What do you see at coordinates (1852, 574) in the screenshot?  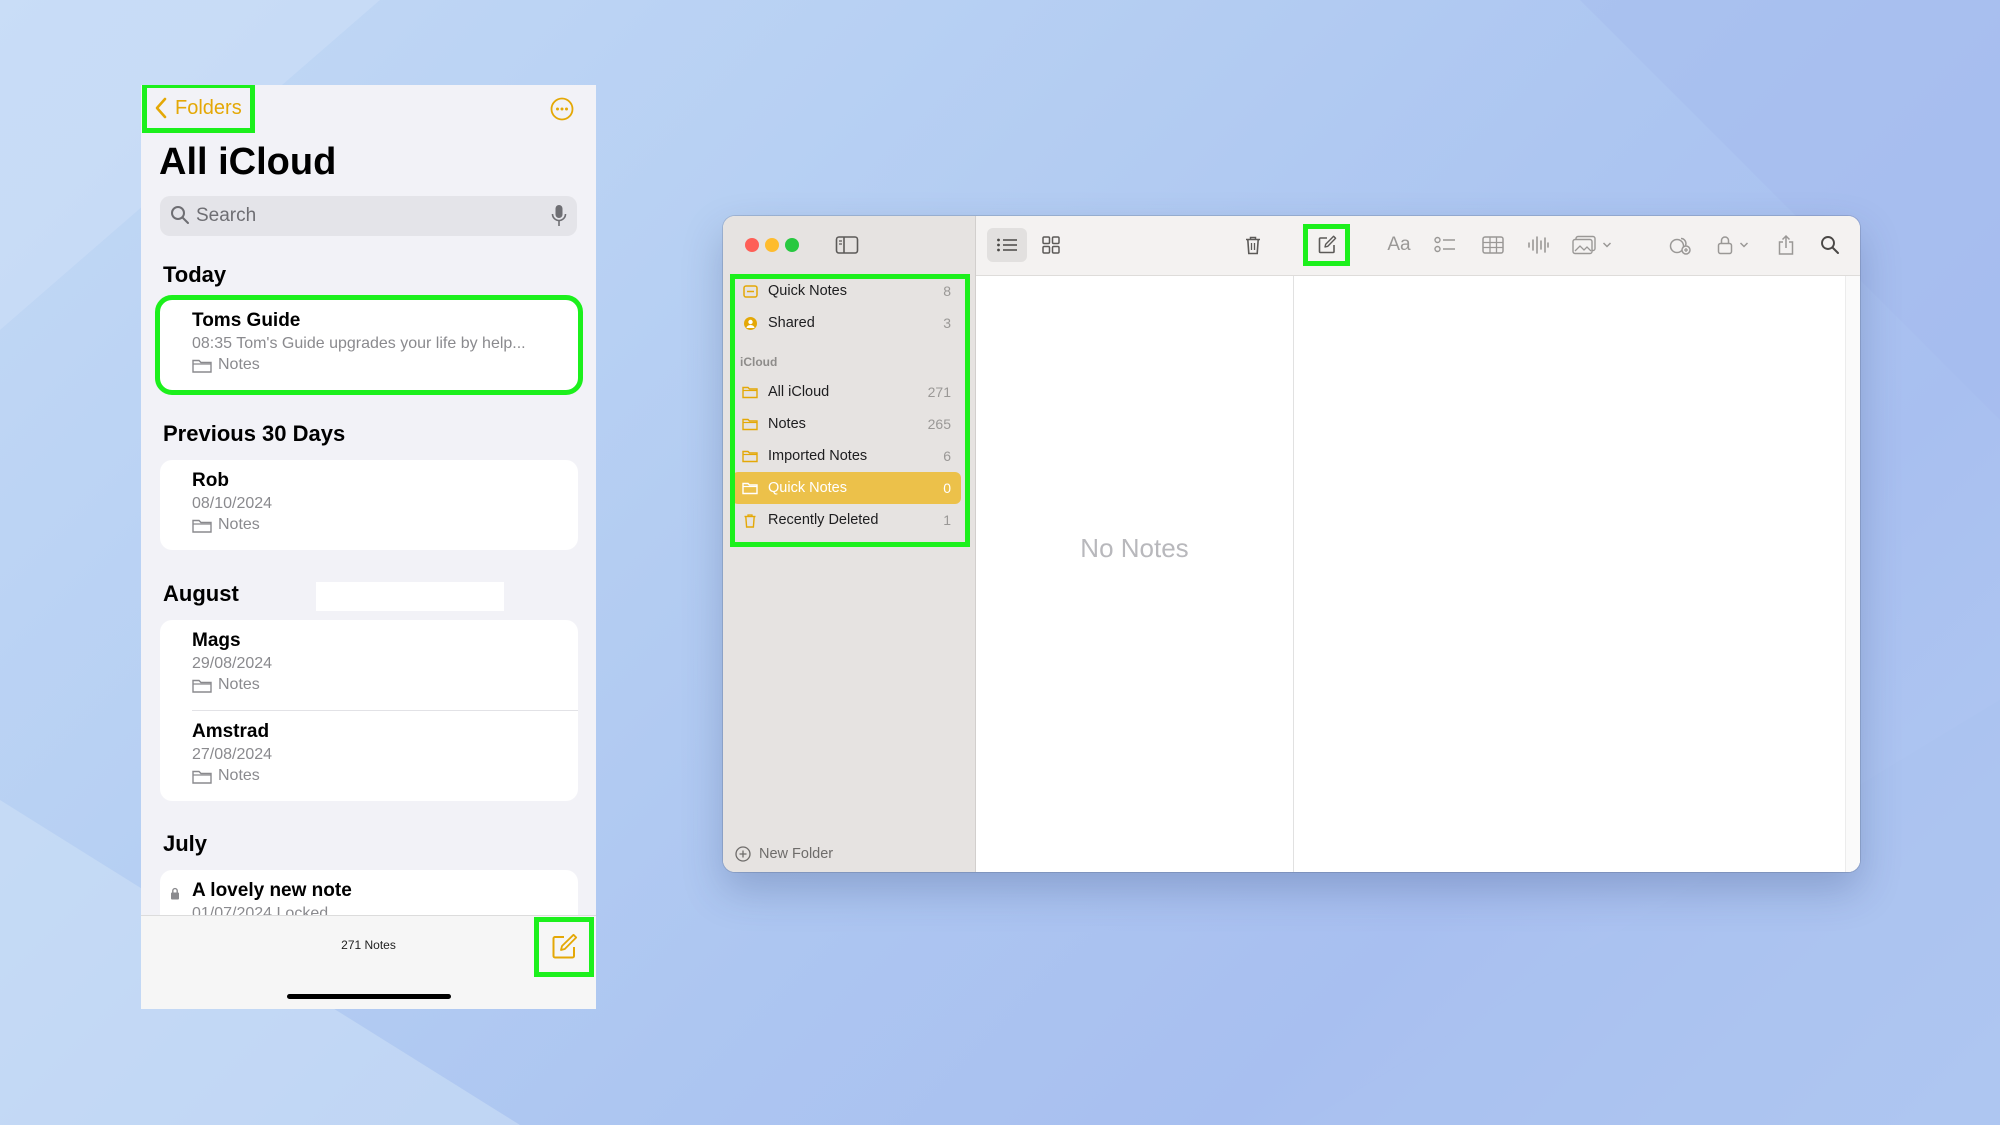 I see `editor-scrollbar` at bounding box center [1852, 574].